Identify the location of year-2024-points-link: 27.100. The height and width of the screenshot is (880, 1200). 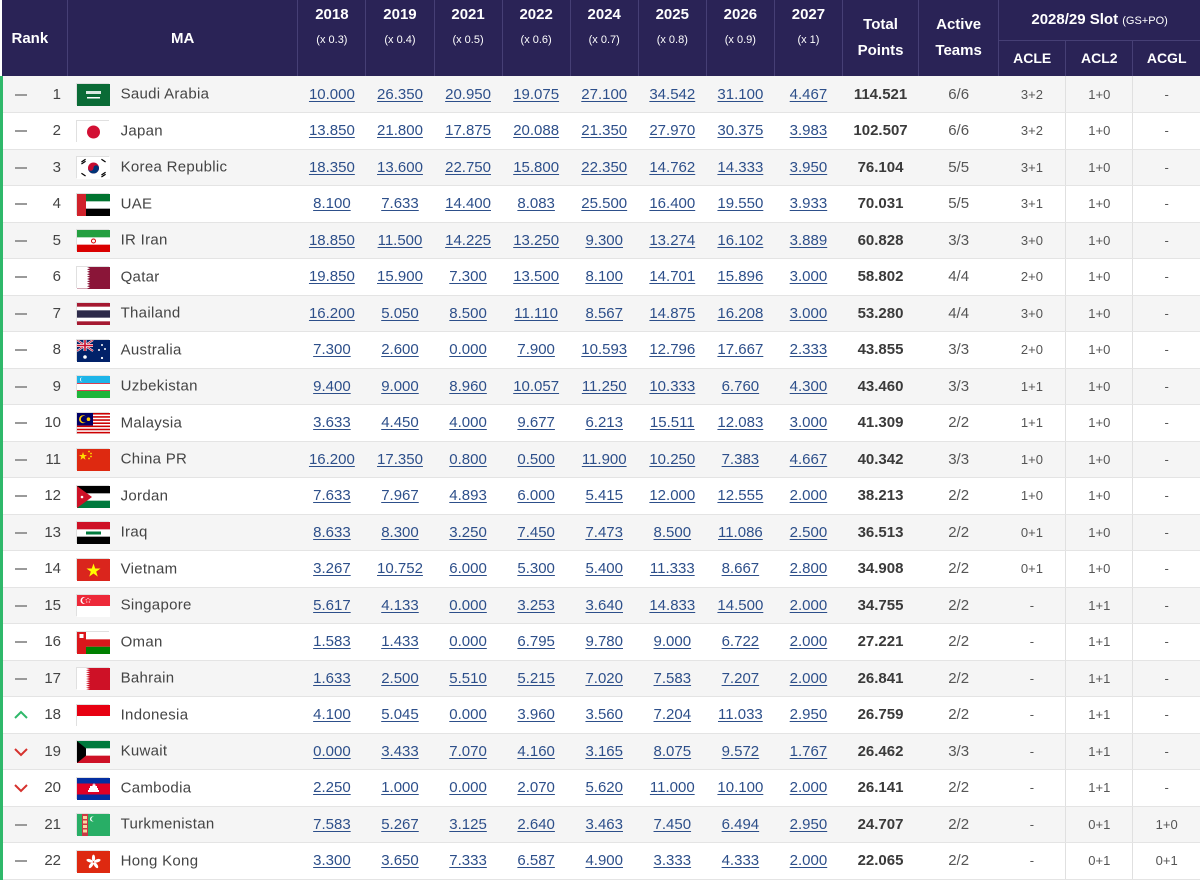
(604, 94).